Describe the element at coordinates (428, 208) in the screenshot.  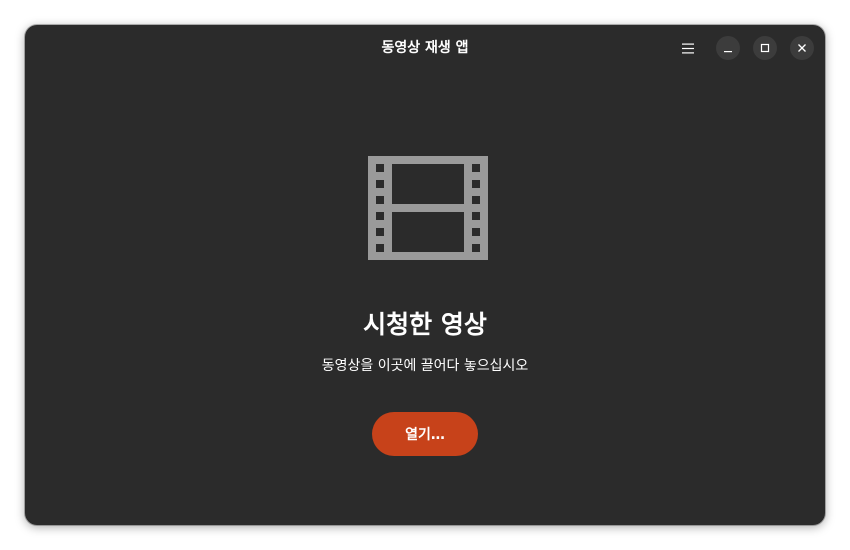
I see `film-icon` at that location.